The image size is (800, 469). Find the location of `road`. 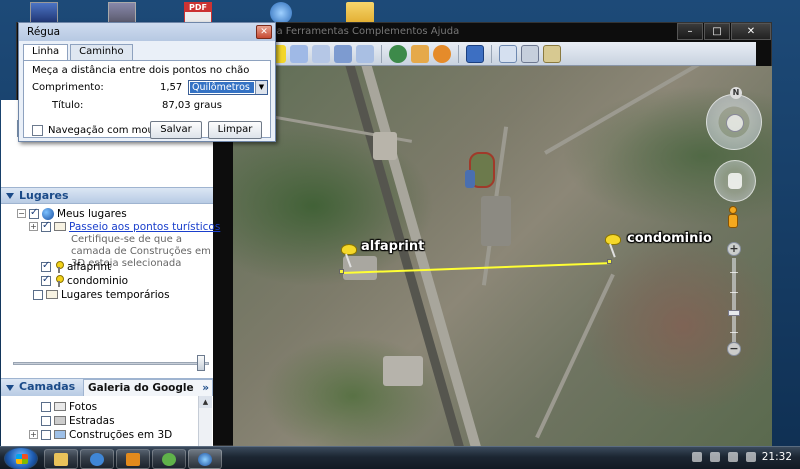

road is located at coordinates (575, 356).